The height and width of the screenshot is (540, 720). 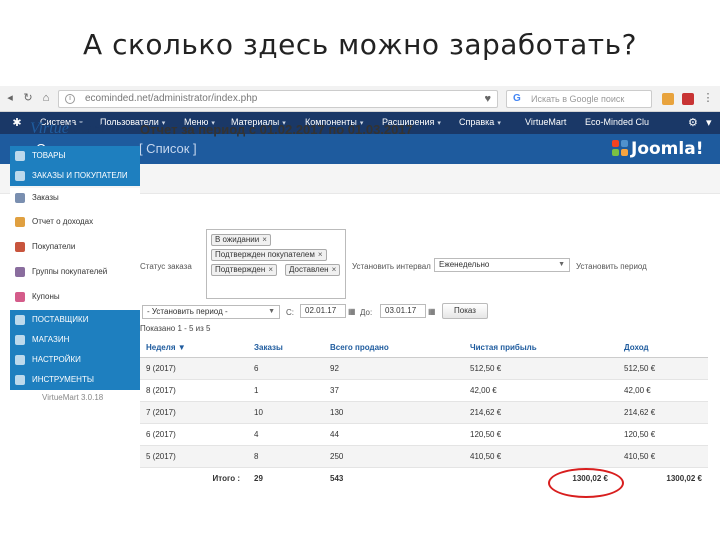 I want to click on gear-icon: ⚙, so click(x=693, y=122).